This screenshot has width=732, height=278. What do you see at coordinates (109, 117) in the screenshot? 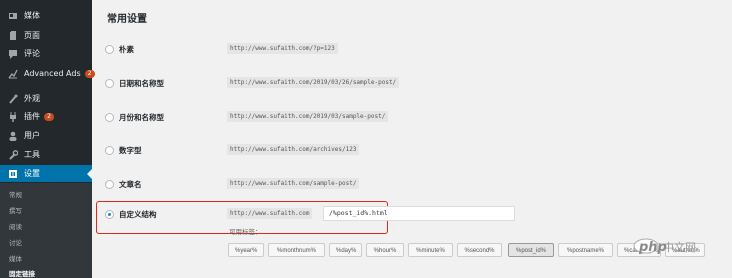
I see `radio-month-name` at bounding box center [109, 117].